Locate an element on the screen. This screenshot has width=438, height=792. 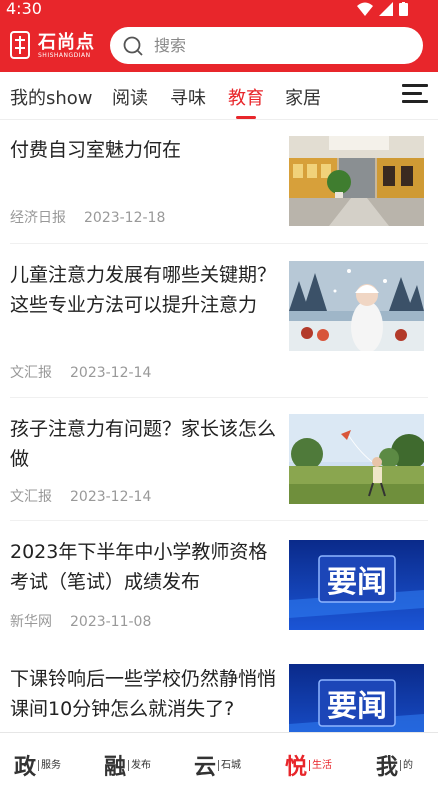
article-meta: 经济日报 2023-12-18 is located at coordinates (87, 217).